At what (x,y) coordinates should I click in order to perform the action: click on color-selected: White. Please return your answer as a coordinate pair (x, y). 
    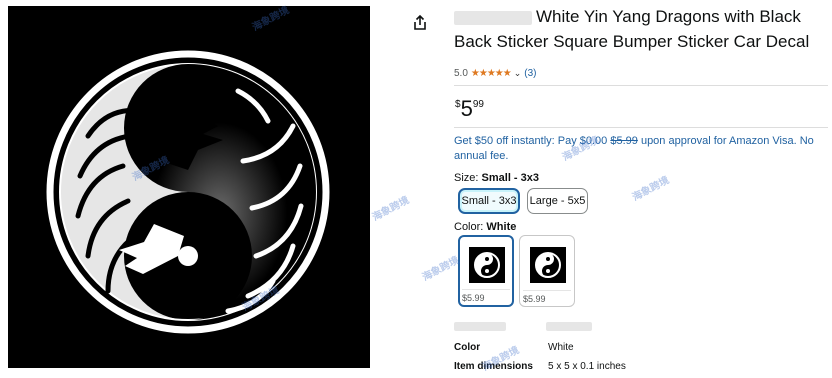
    Looking at the image, I should click on (501, 227).